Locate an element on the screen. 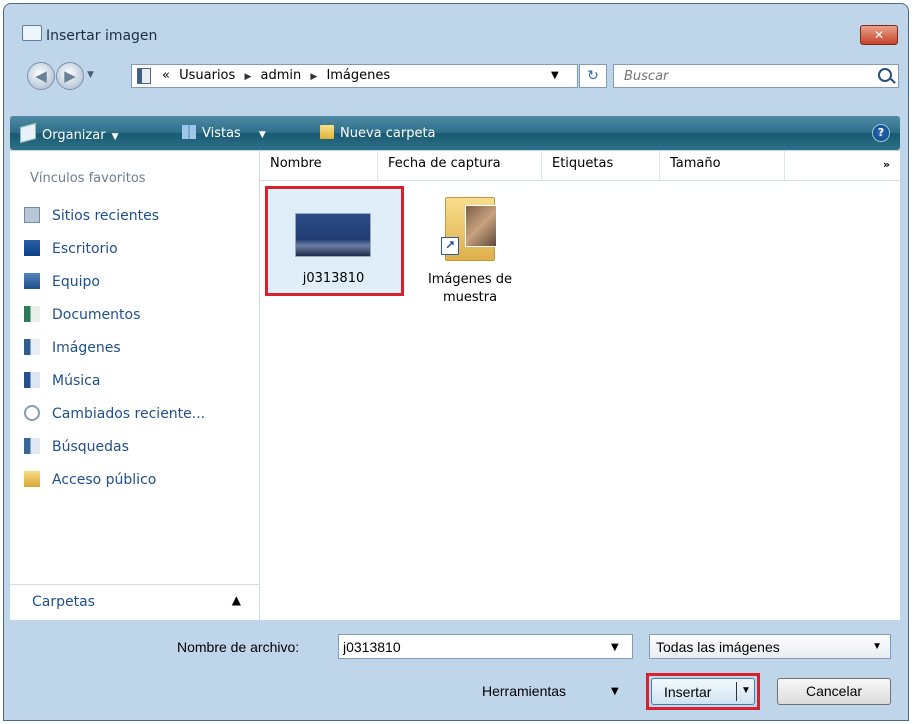 This screenshot has width=914, height=724. views-button: Vistas ▼ is located at coordinates (224, 133).